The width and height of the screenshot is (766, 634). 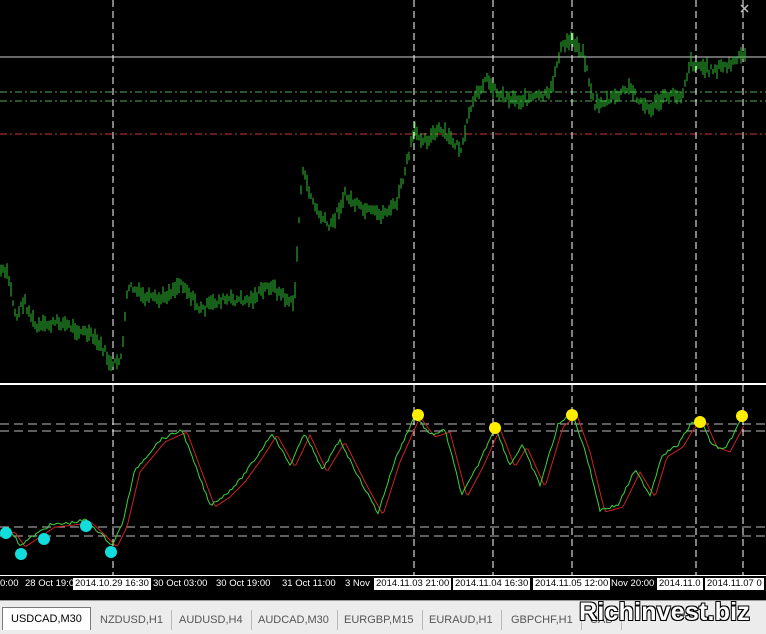 What do you see at coordinates (46, 618) in the screenshot?
I see `tab-usdcad-m30: USDCAD,M30` at bounding box center [46, 618].